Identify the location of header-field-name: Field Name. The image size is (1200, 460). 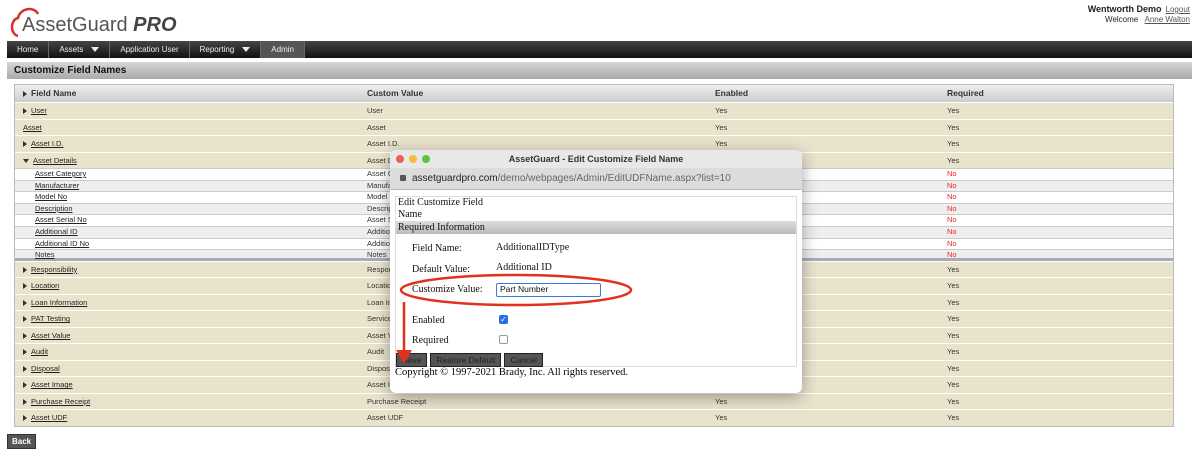
(49, 93).